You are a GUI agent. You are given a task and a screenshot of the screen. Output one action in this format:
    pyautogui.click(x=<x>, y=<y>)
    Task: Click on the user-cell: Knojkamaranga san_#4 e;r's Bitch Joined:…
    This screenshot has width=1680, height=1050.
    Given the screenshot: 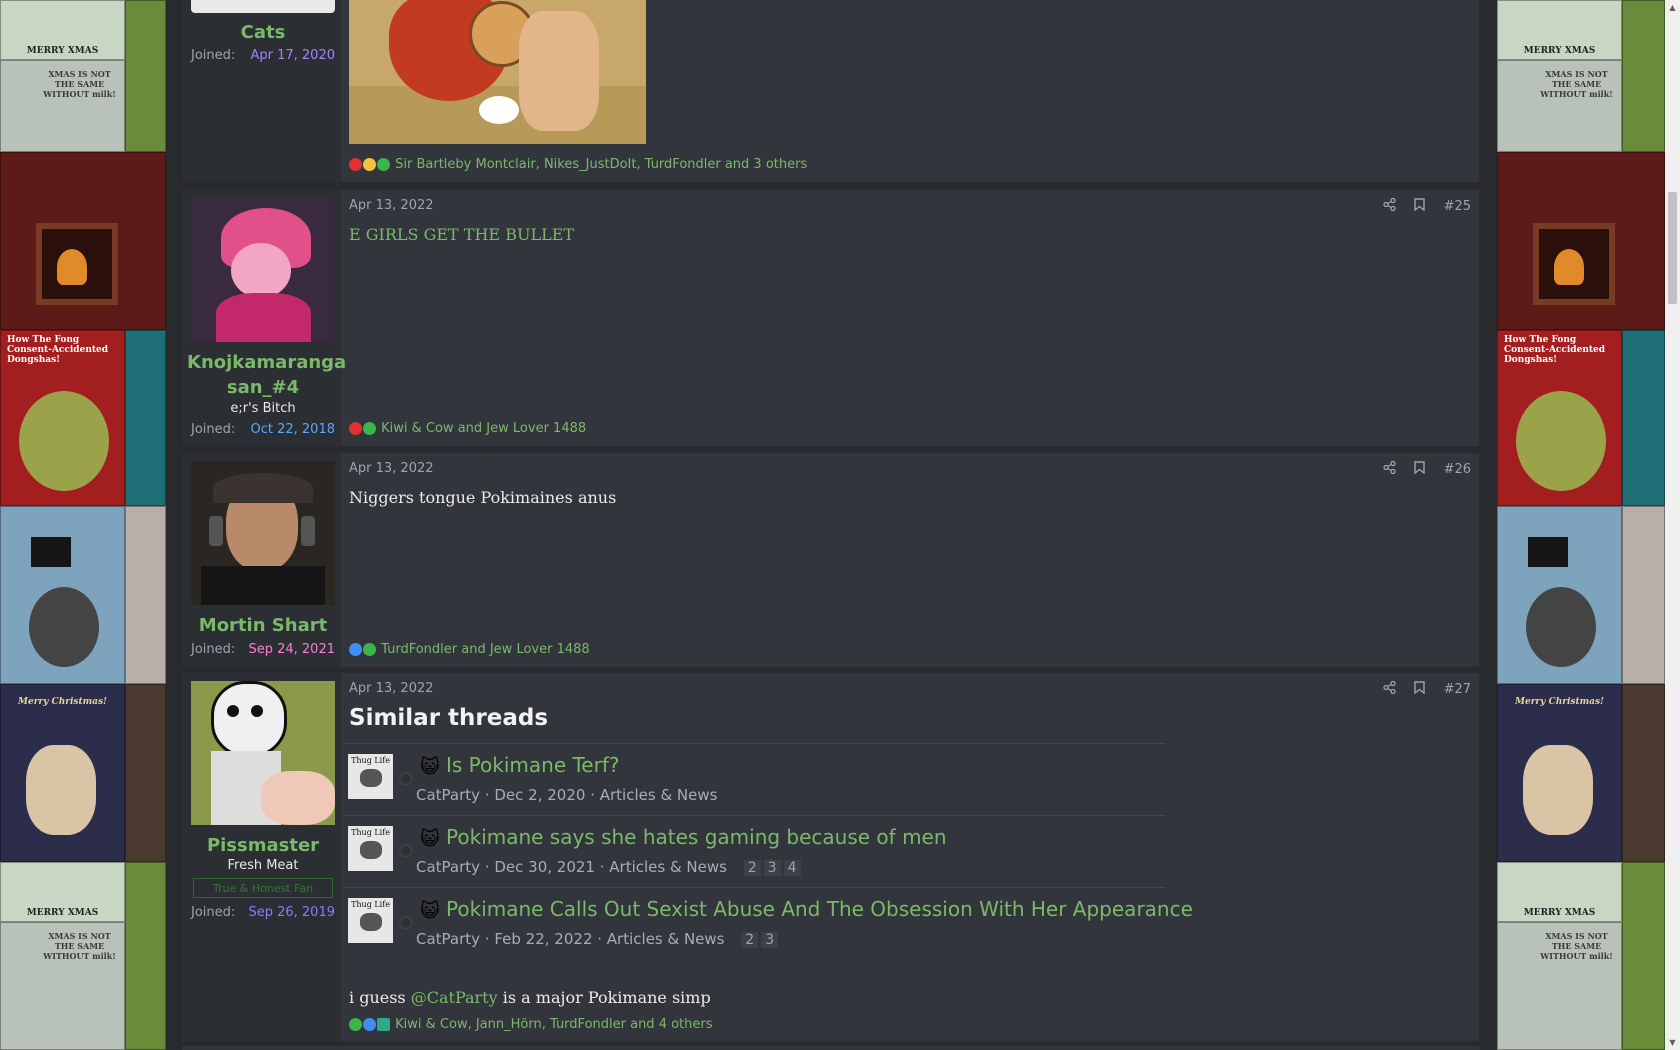 What is the action you would take?
    pyautogui.click(x=264, y=318)
    